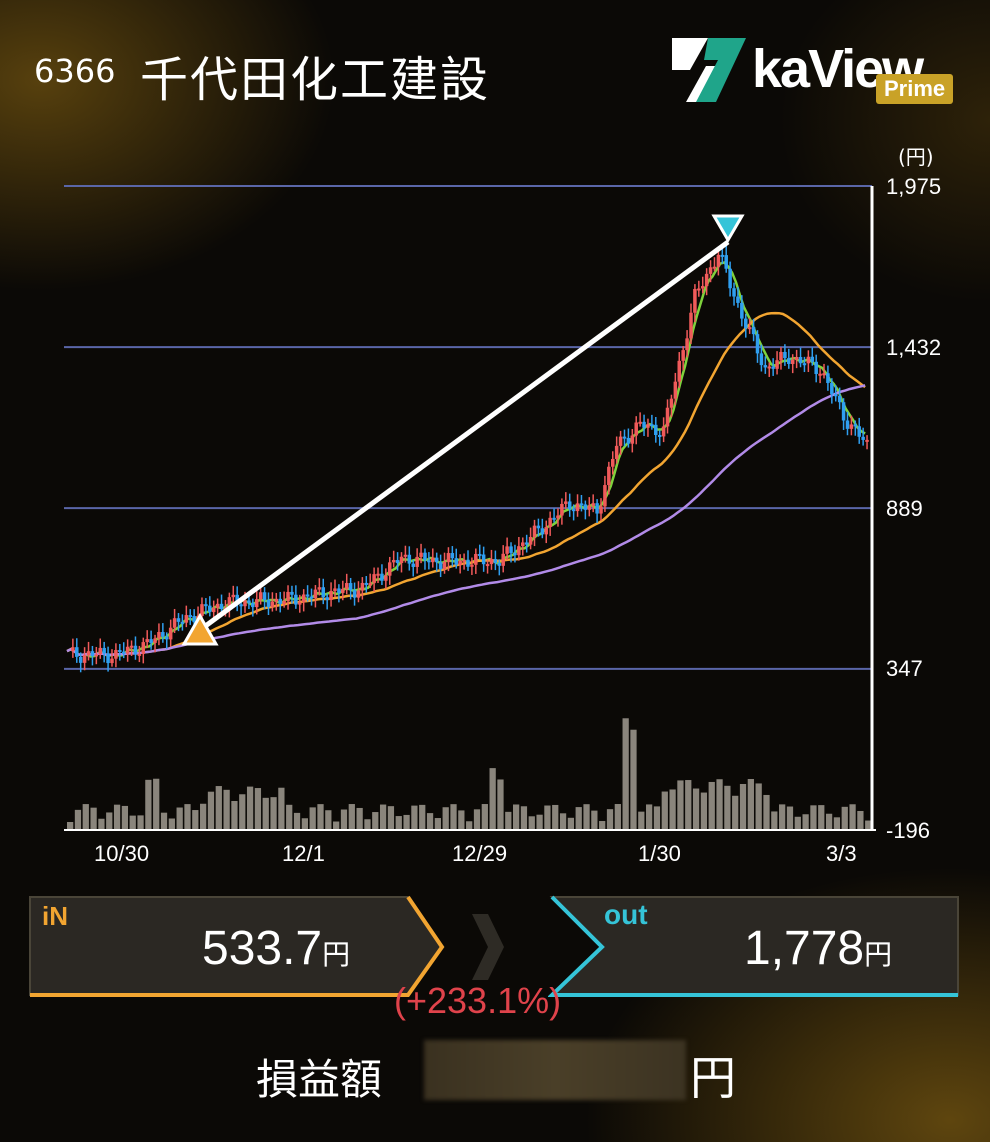 This screenshot has height=1142, width=990. What do you see at coordinates (276, 948) in the screenshot?
I see `entry-price: 533.7円` at bounding box center [276, 948].